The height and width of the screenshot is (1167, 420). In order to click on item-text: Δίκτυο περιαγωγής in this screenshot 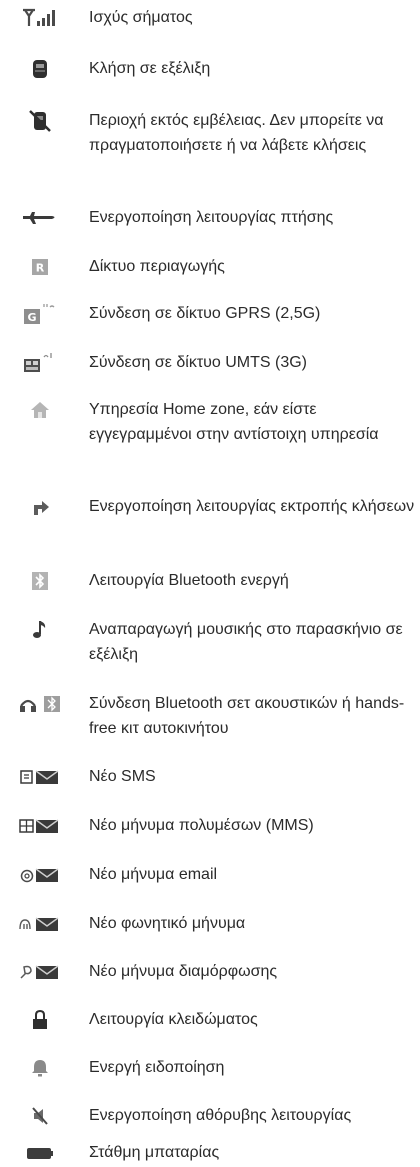, I will do `click(157, 266)`.